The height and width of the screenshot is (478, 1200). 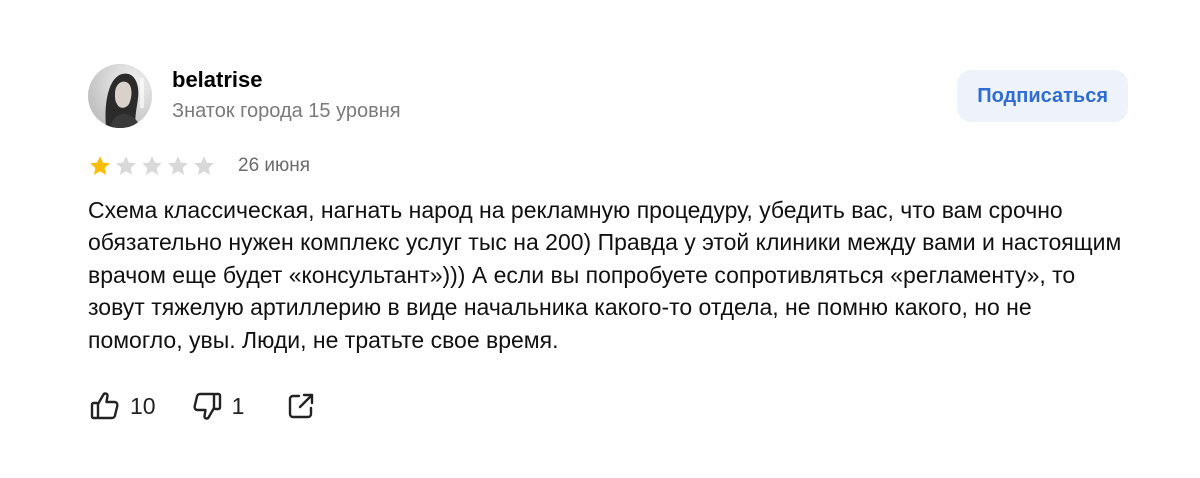 What do you see at coordinates (105, 406) in the screenshot?
I see `thumbs-up-icon` at bounding box center [105, 406].